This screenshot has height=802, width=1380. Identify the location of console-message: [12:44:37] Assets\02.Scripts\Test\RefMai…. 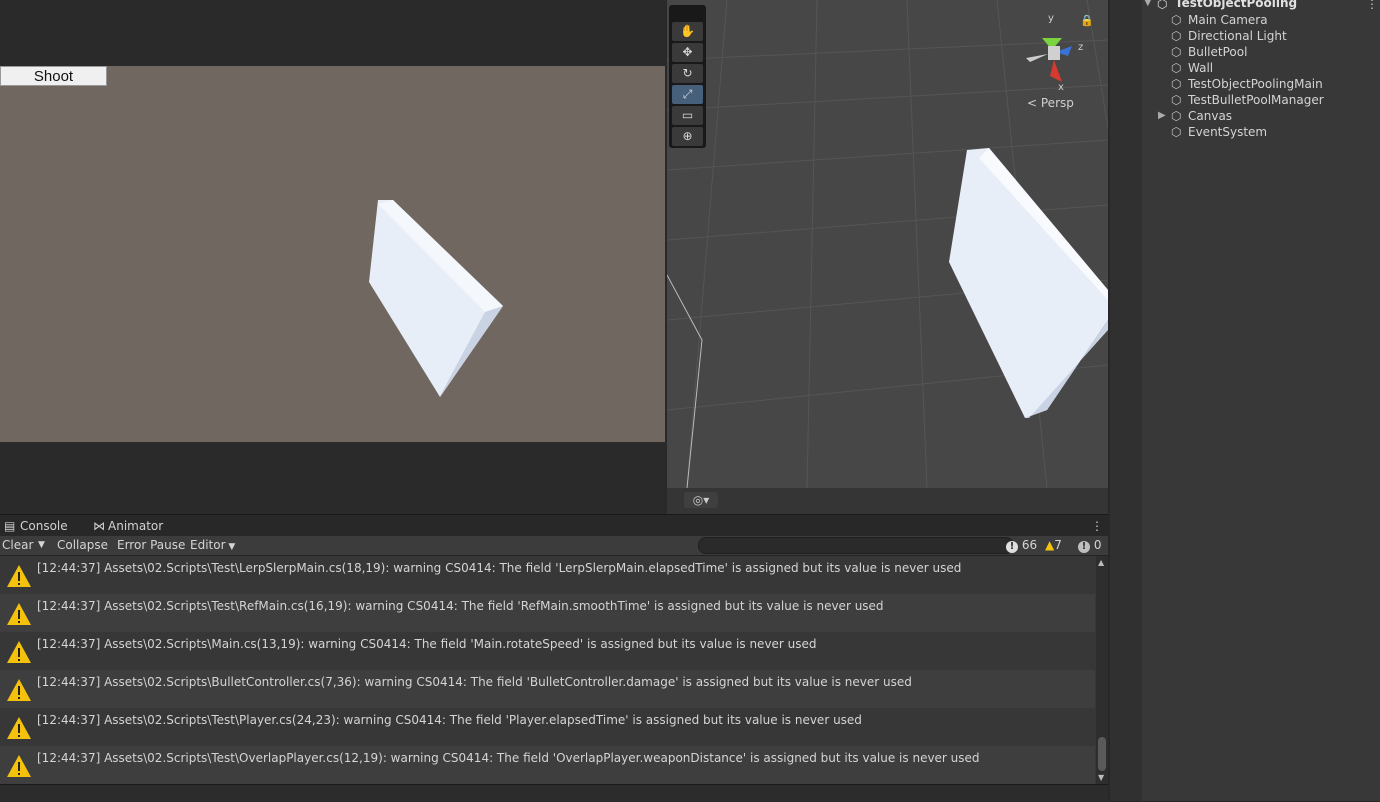
(460, 606).